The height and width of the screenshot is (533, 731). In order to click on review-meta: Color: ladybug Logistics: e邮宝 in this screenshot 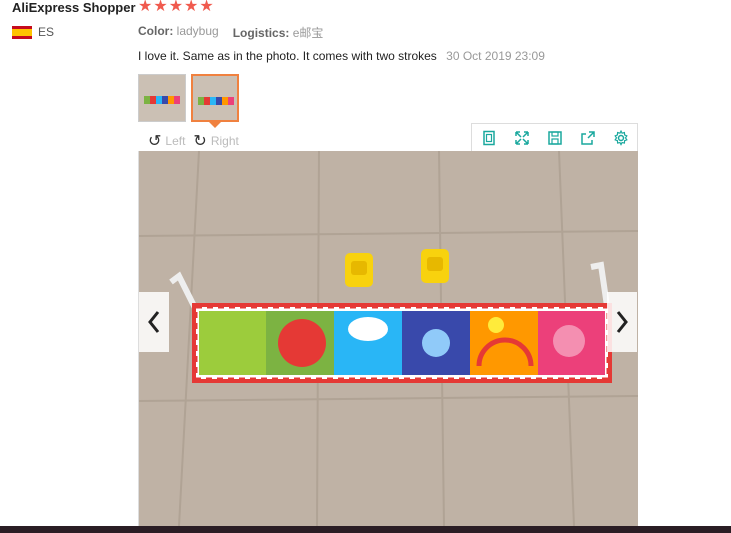, I will do `click(230, 32)`.